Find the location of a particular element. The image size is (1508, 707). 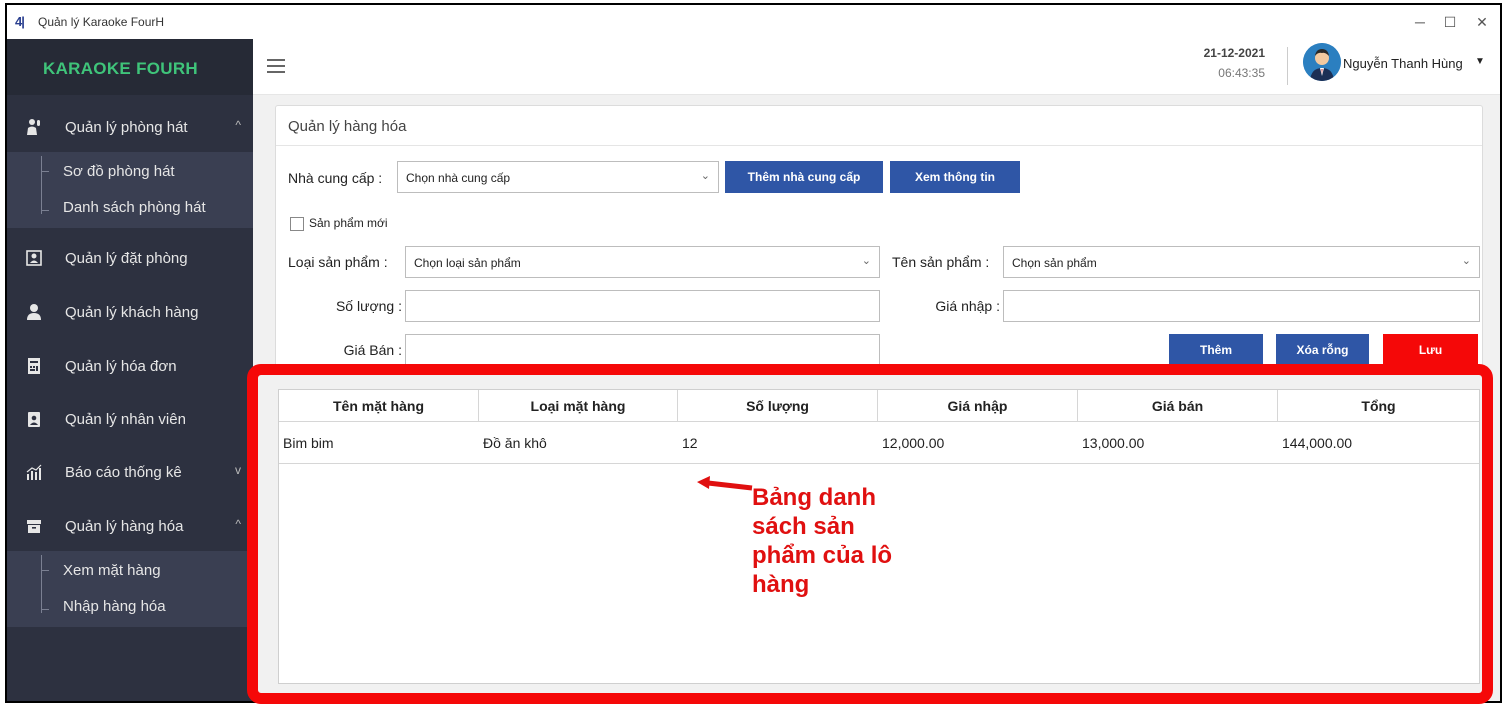

annotation-line: hàng is located at coordinates (781, 584).